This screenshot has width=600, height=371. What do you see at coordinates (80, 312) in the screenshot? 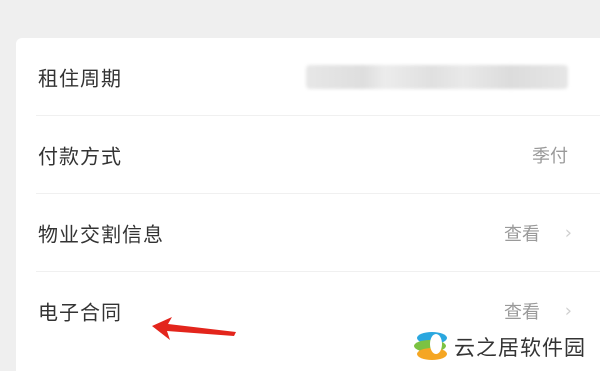
I see `electronic-contract-label: 电子合同` at bounding box center [80, 312].